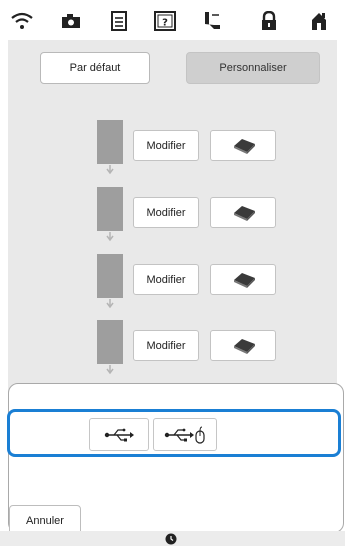  I want to click on camera-icon, so click(71, 21).